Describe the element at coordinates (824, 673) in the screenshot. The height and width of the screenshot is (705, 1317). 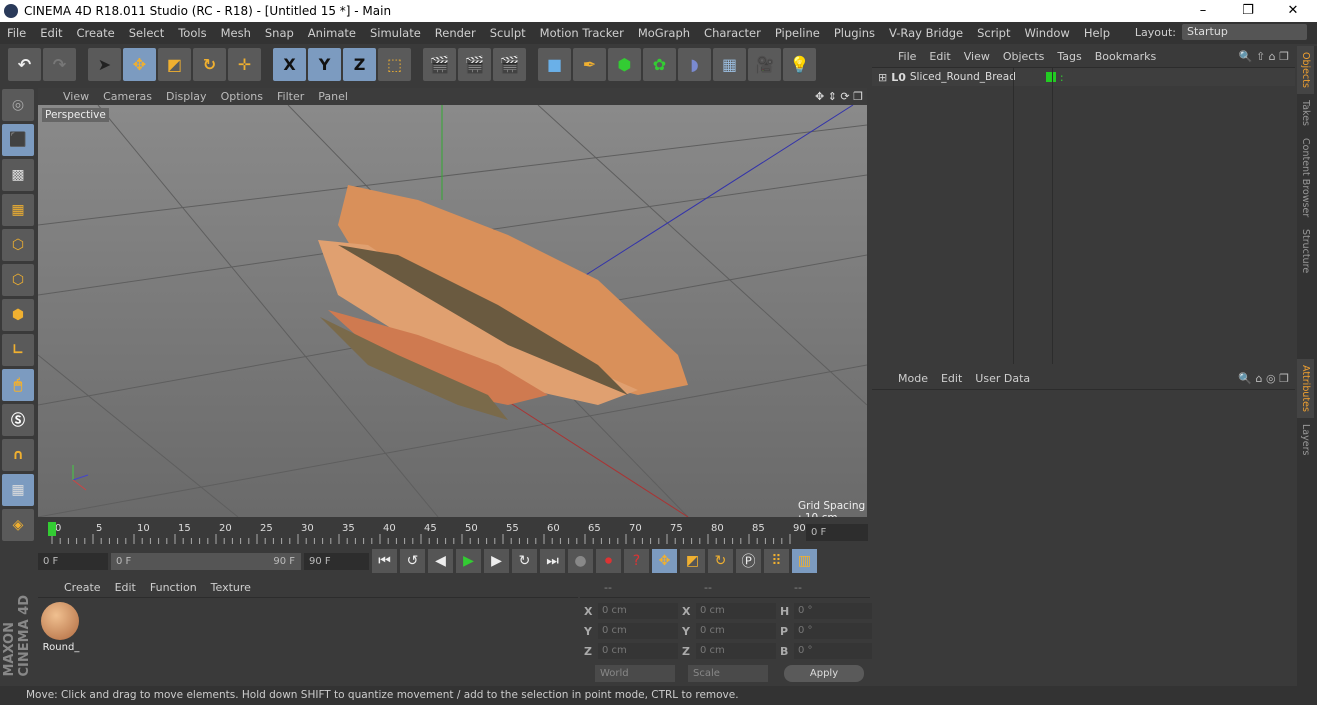
I see `apply-button: Apply` at that location.